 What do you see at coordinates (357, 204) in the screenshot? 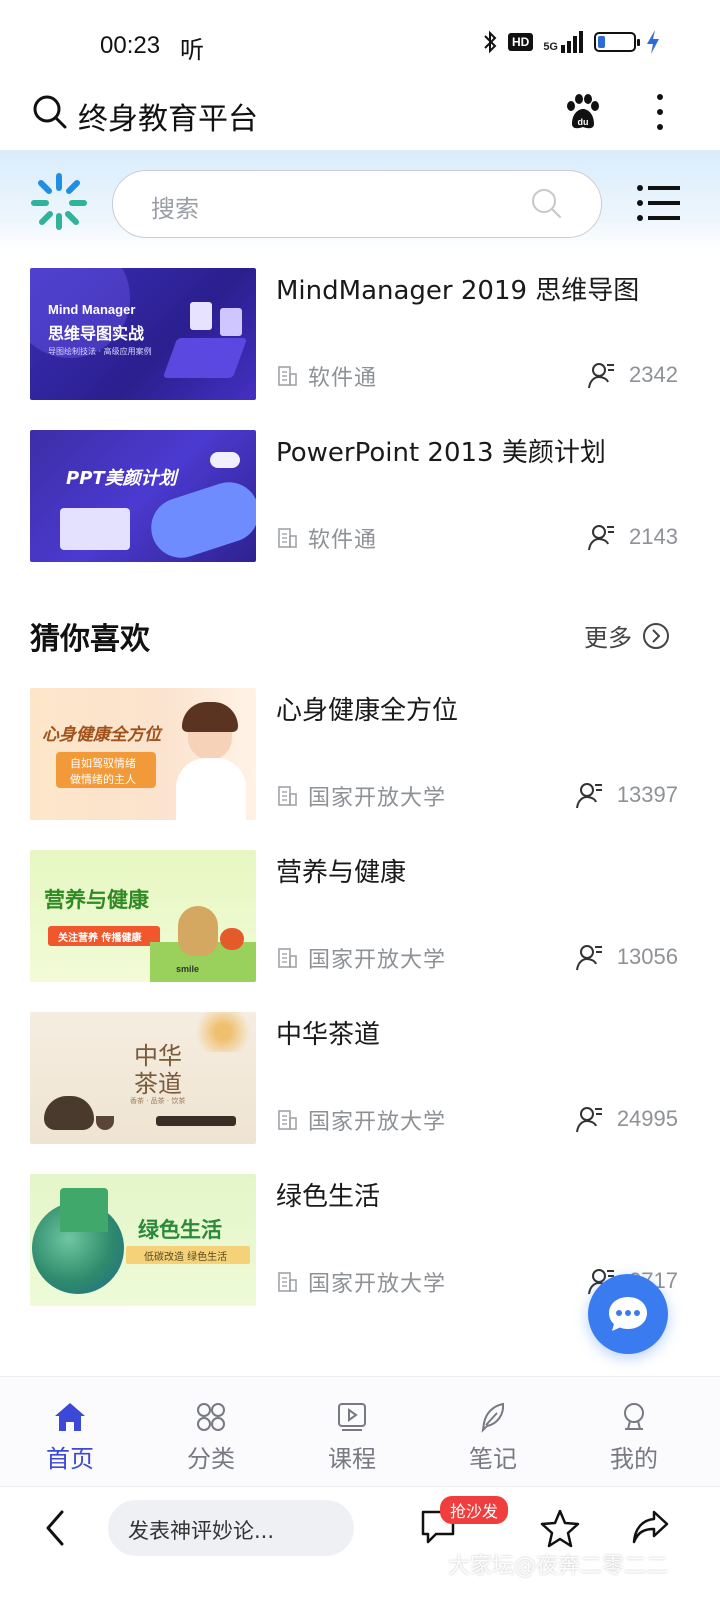
I see `search-input: 搜索` at bounding box center [357, 204].